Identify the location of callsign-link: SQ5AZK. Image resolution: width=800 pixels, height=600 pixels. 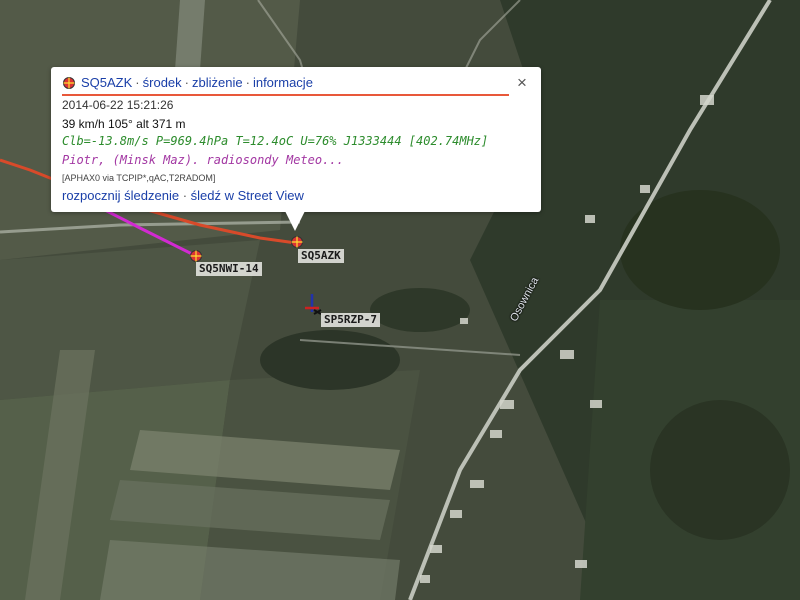
(106, 82).